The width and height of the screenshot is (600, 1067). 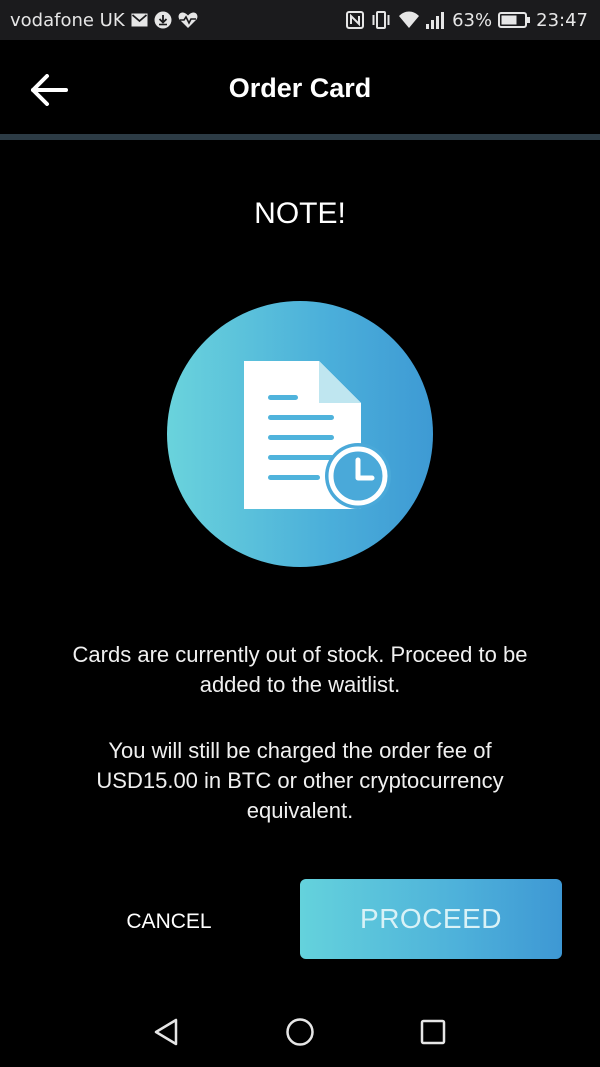 I want to click on status-bar-right: 63% 23:47, so click(x=467, y=20).